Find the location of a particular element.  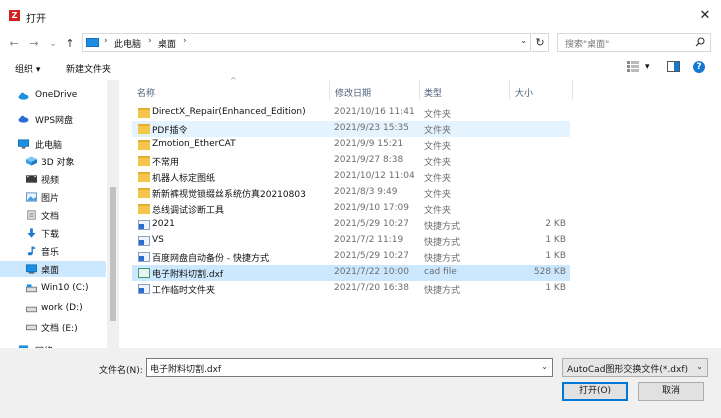

sidebar-item-pictures: 图片 is located at coordinates (53, 197).